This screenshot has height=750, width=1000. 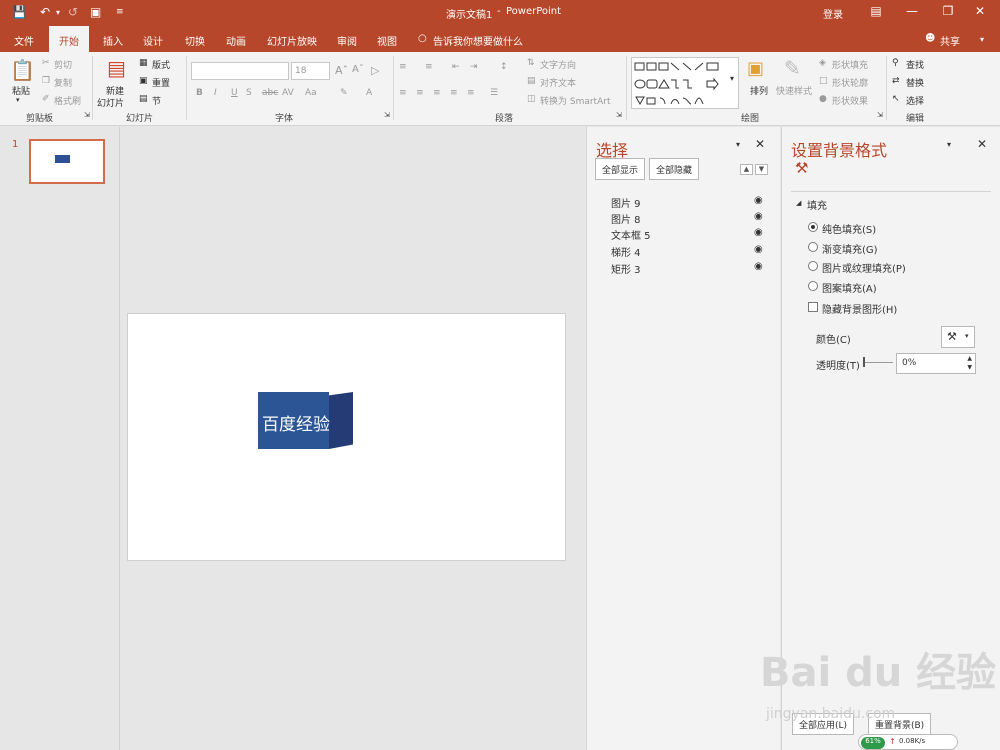 I want to click on hide-background-checkbox, so click(x=813, y=307).